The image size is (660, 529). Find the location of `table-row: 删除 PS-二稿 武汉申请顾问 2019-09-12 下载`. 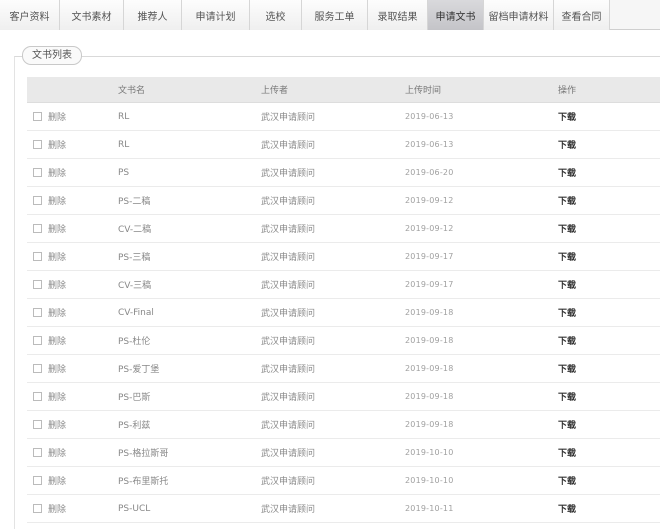

table-row: 删除 PS-二稿 武汉申请顾问 2019-09-12 下载 is located at coordinates (343, 201).